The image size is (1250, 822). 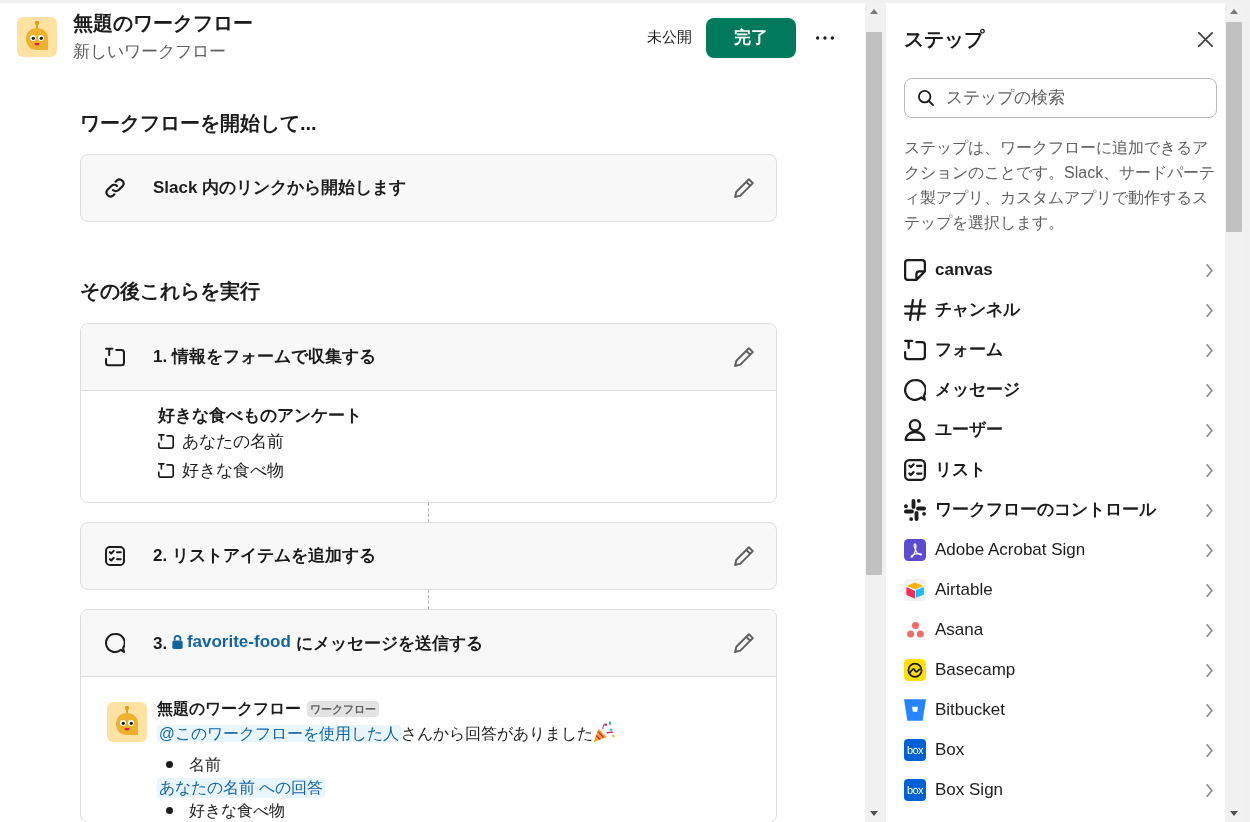 I want to click on search-icon, so click(x=926, y=98).